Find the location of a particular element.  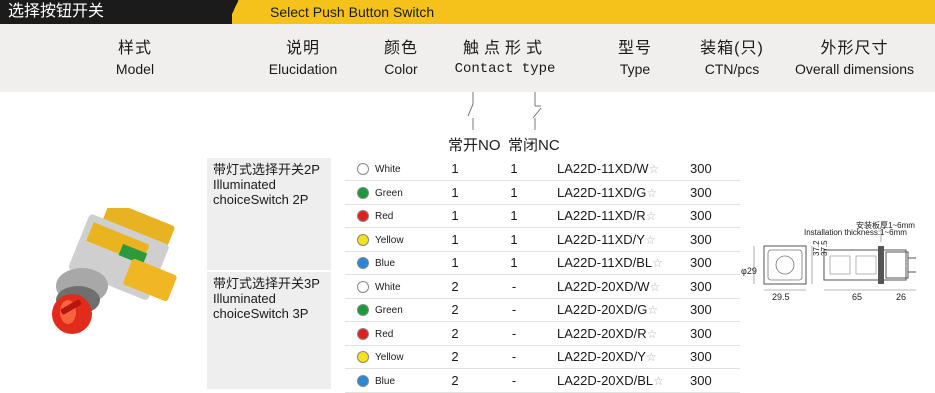

type-code: LA22D-20XD/R☆ is located at coordinates (607, 333).